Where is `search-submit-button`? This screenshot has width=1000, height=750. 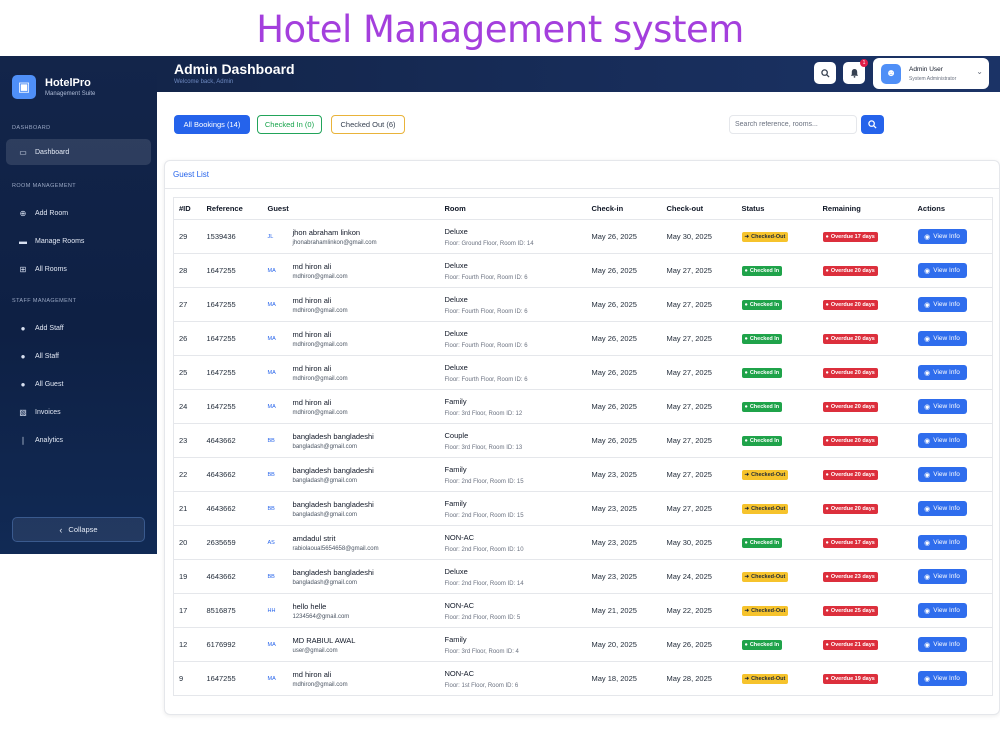 search-submit-button is located at coordinates (872, 124).